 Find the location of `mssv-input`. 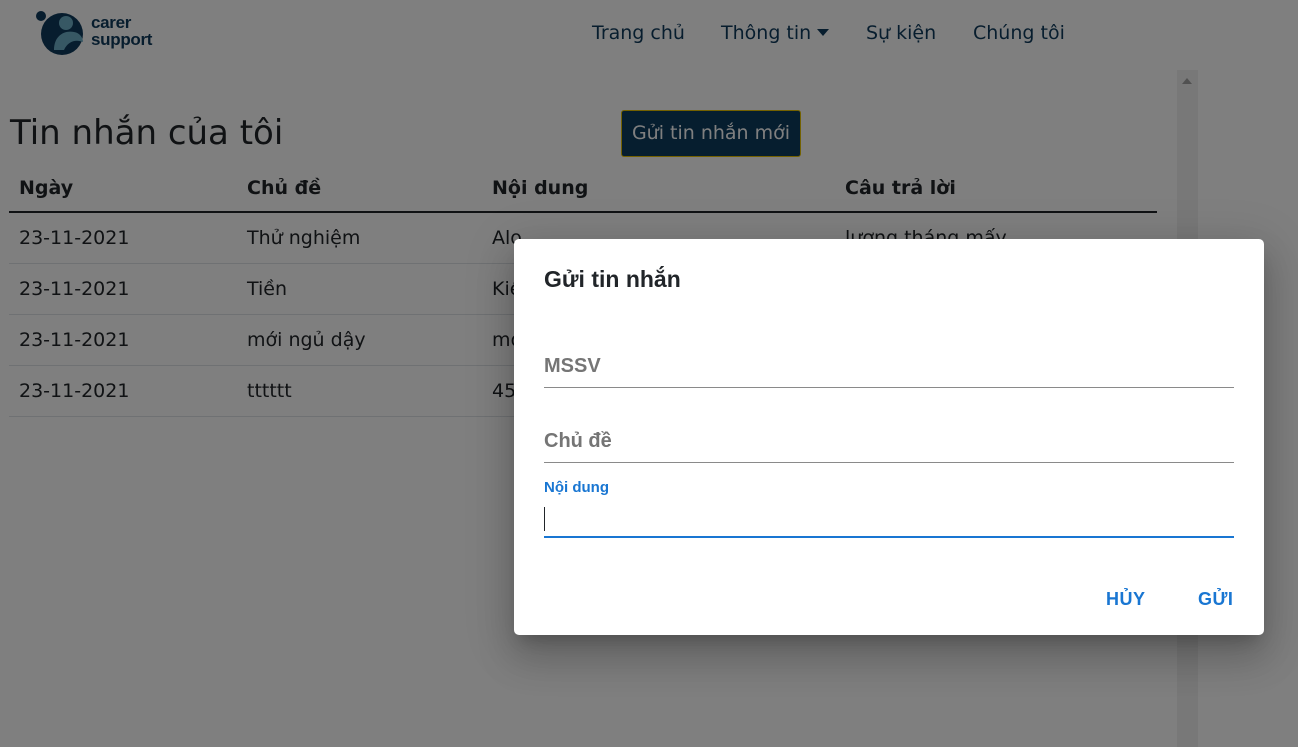

mssv-input is located at coordinates (889, 370).